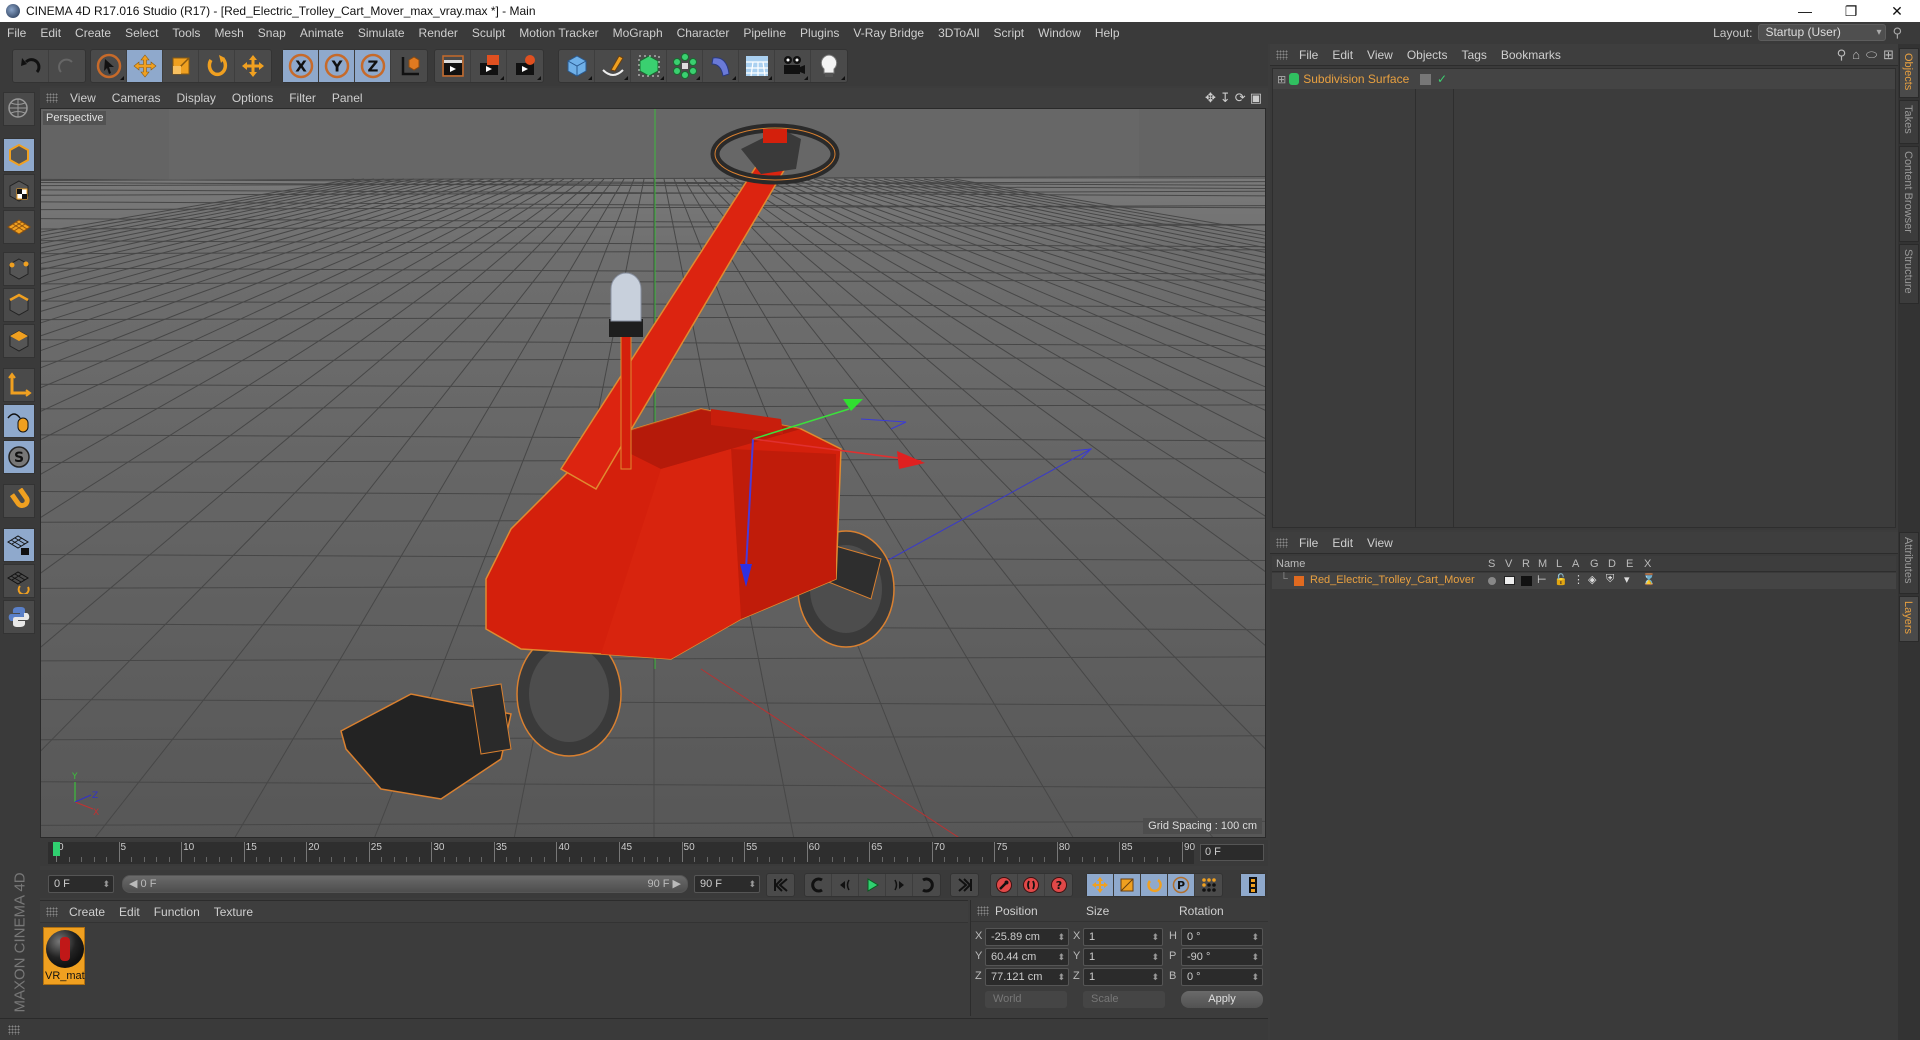  Describe the element at coordinates (1100, 885) in the screenshot. I see `key-move-icon` at that location.